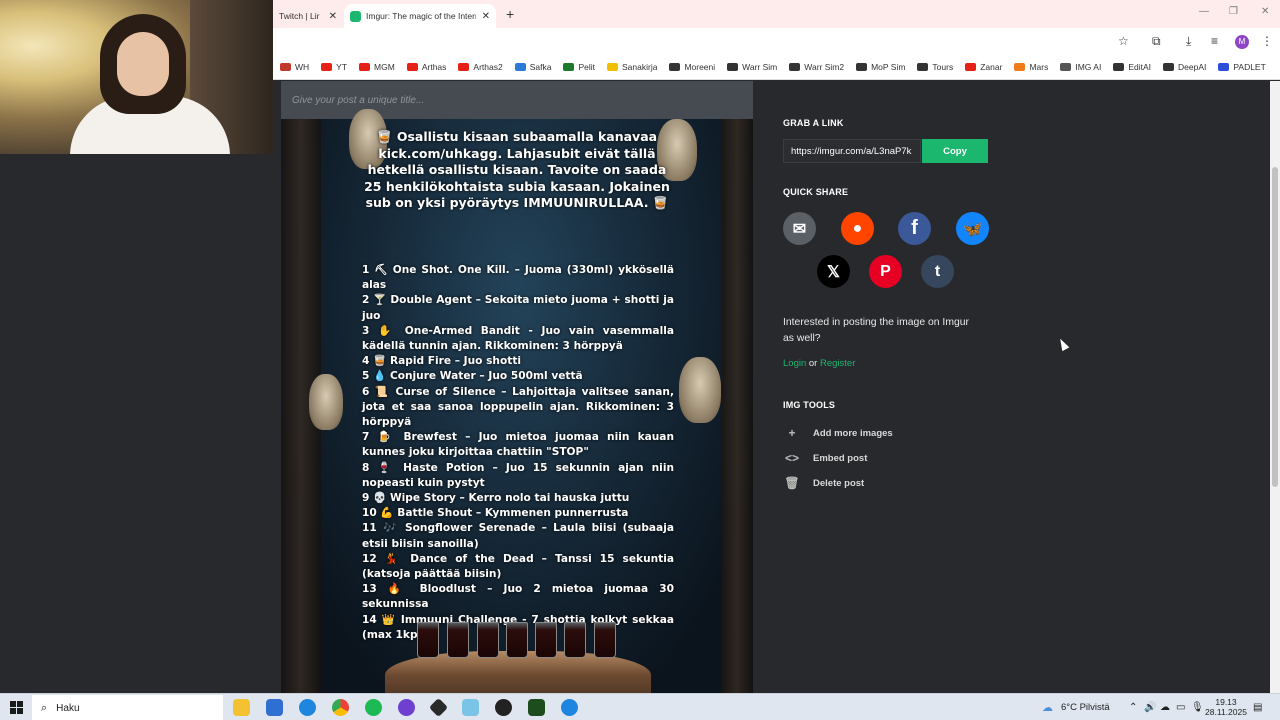 The height and width of the screenshot is (720, 1280). Describe the element at coordinates (837, 363) in the screenshot. I see `register-link: Register` at that location.